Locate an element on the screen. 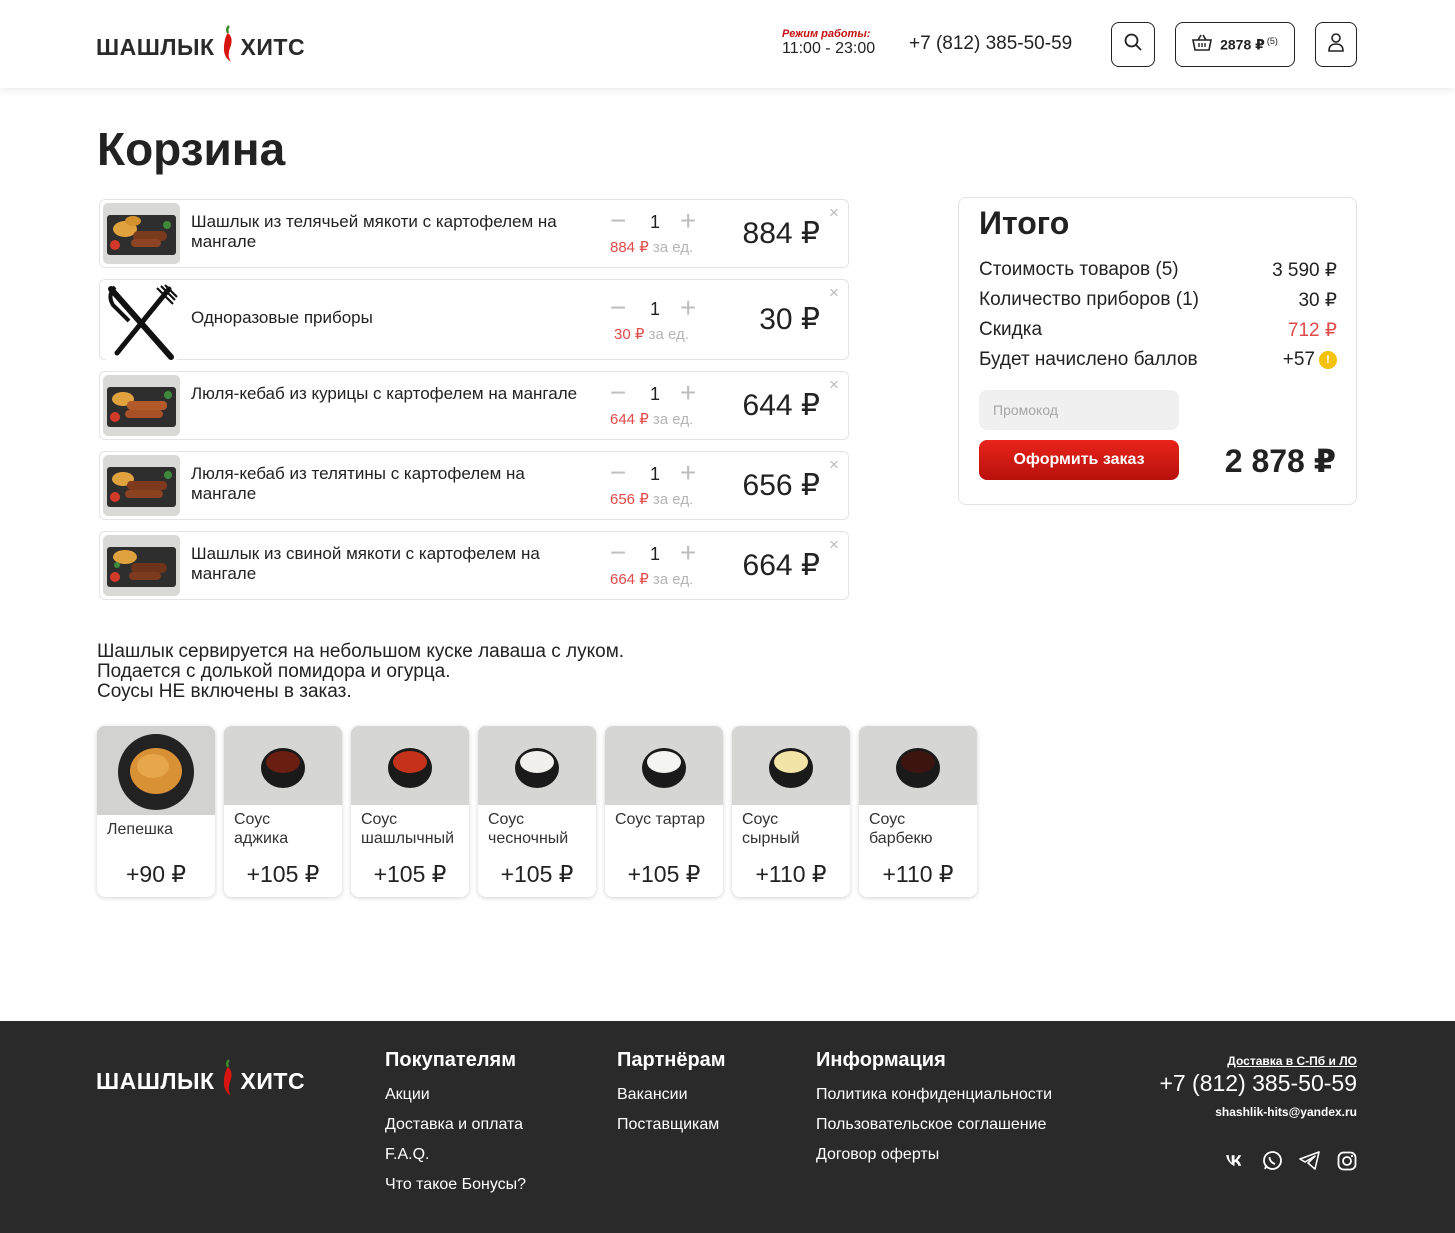  cart-count: (5) is located at coordinates (1272, 40).